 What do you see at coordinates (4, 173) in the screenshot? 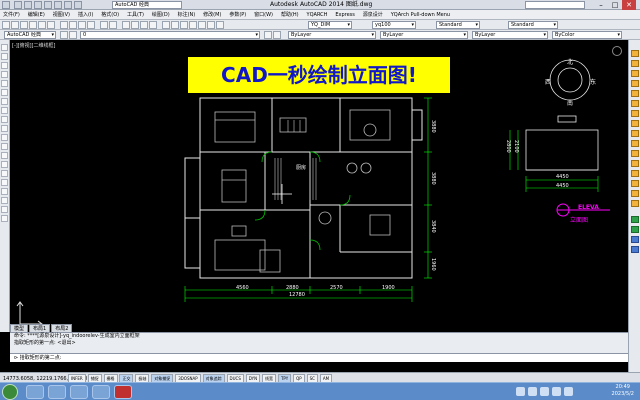
I see `hatch-icon` at bounding box center [4, 173].